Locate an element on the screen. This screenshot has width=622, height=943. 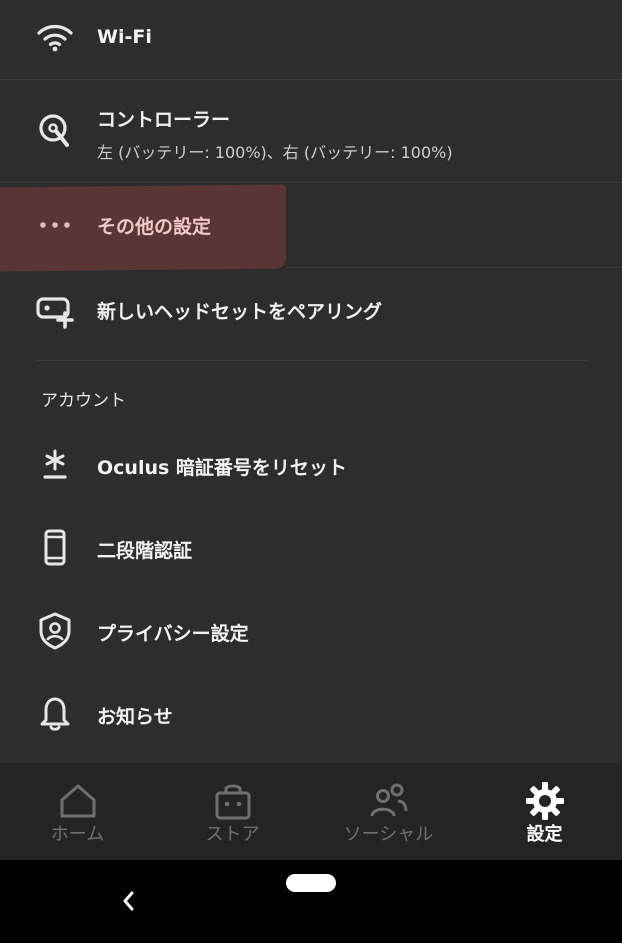
bottom-navigation: ホーム ストア ソーシャル 設定 is located at coordinates (311, 811).